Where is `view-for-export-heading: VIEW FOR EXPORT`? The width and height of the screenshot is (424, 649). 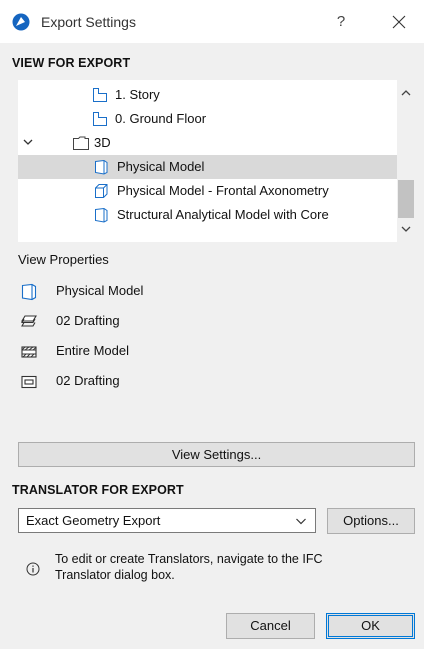
view-for-export-heading: VIEW FOR EXPORT is located at coordinates (71, 63).